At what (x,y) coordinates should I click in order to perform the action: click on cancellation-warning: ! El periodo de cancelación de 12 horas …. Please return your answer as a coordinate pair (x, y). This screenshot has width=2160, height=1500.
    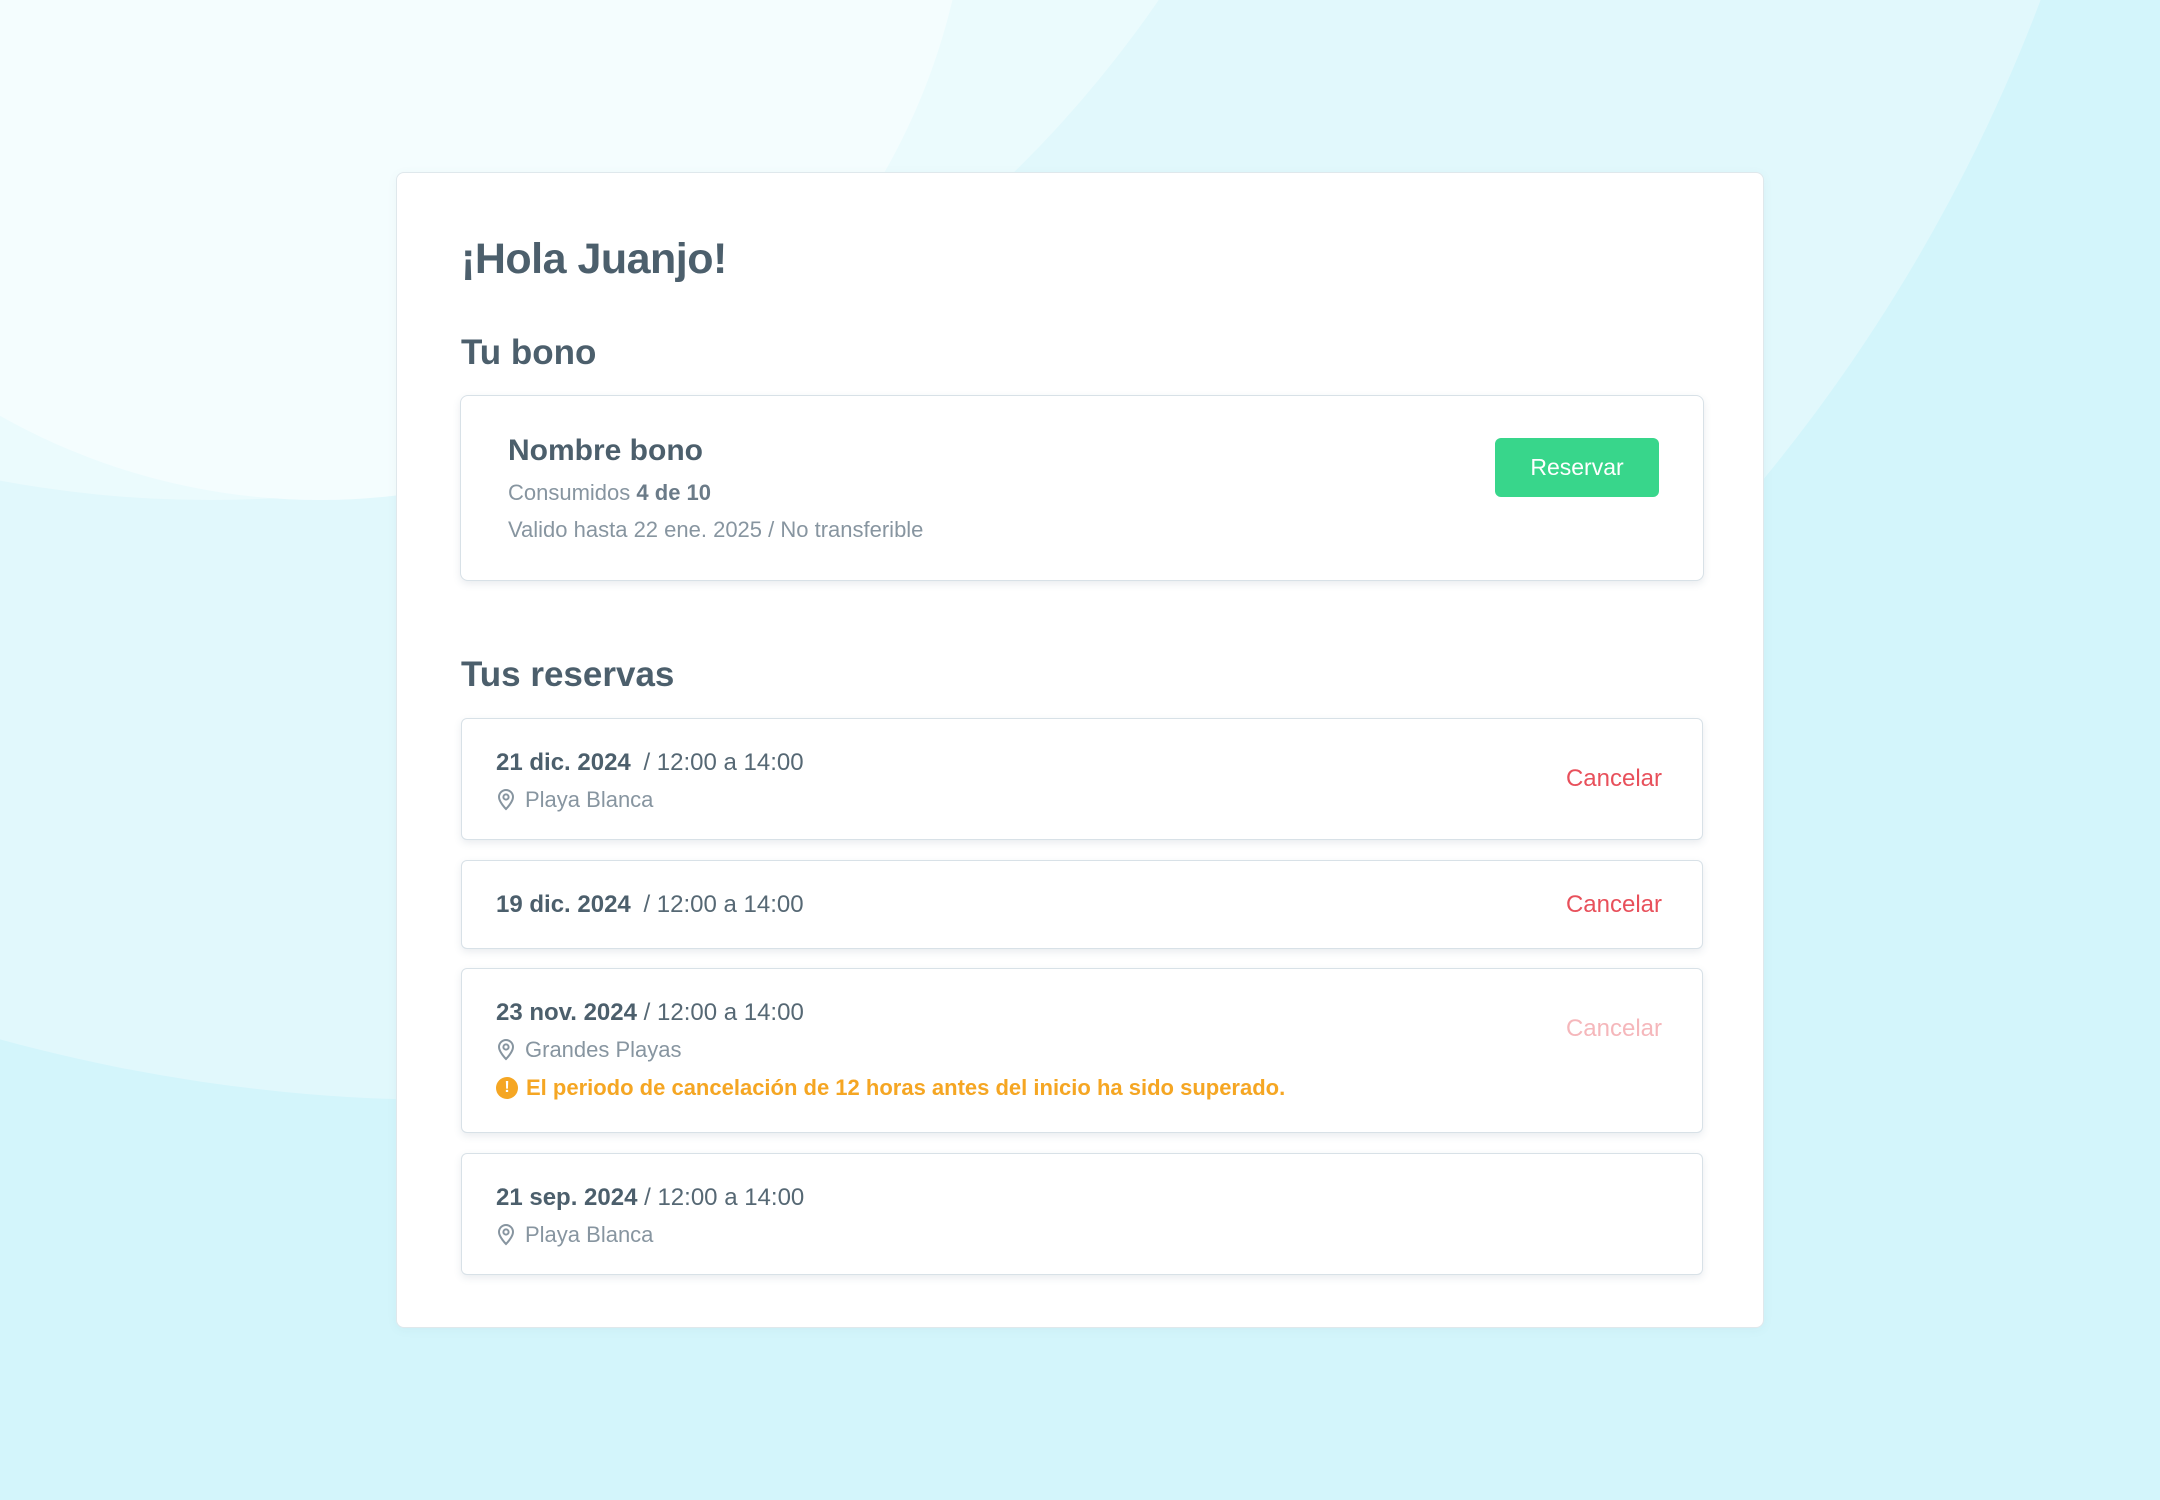
    Looking at the image, I should click on (890, 1088).